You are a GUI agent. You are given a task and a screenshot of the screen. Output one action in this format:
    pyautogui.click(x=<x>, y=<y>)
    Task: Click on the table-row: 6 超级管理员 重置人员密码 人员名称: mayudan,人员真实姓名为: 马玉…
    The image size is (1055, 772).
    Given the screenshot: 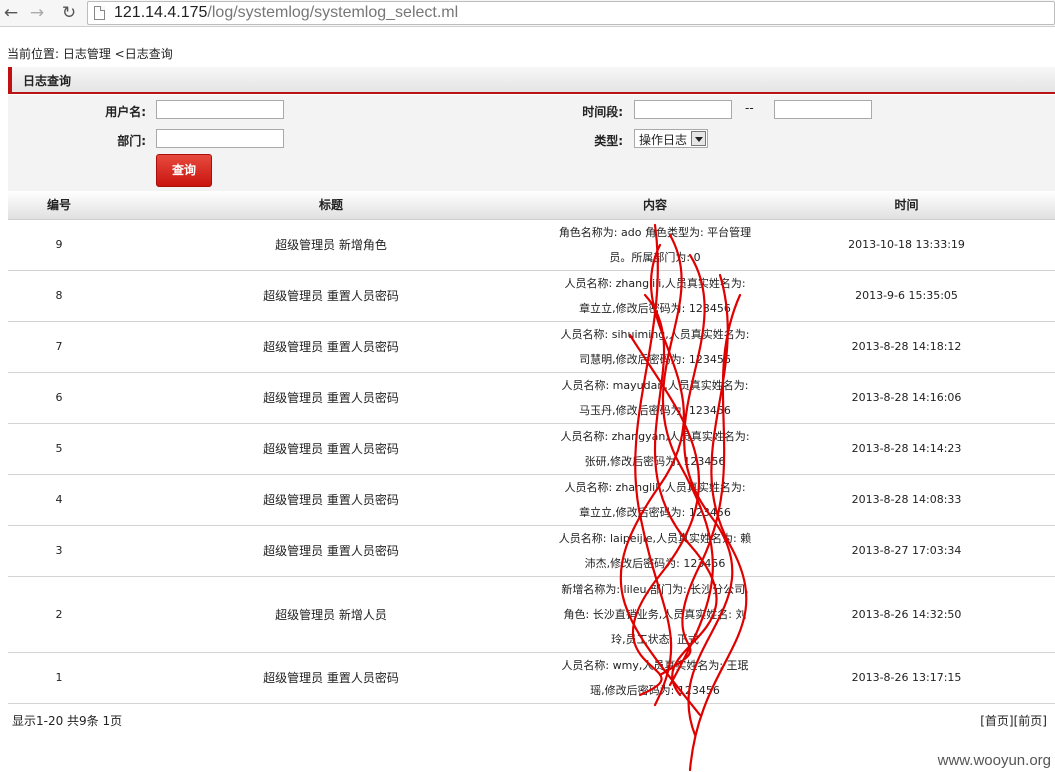 What is the action you would take?
    pyautogui.click(x=531, y=398)
    